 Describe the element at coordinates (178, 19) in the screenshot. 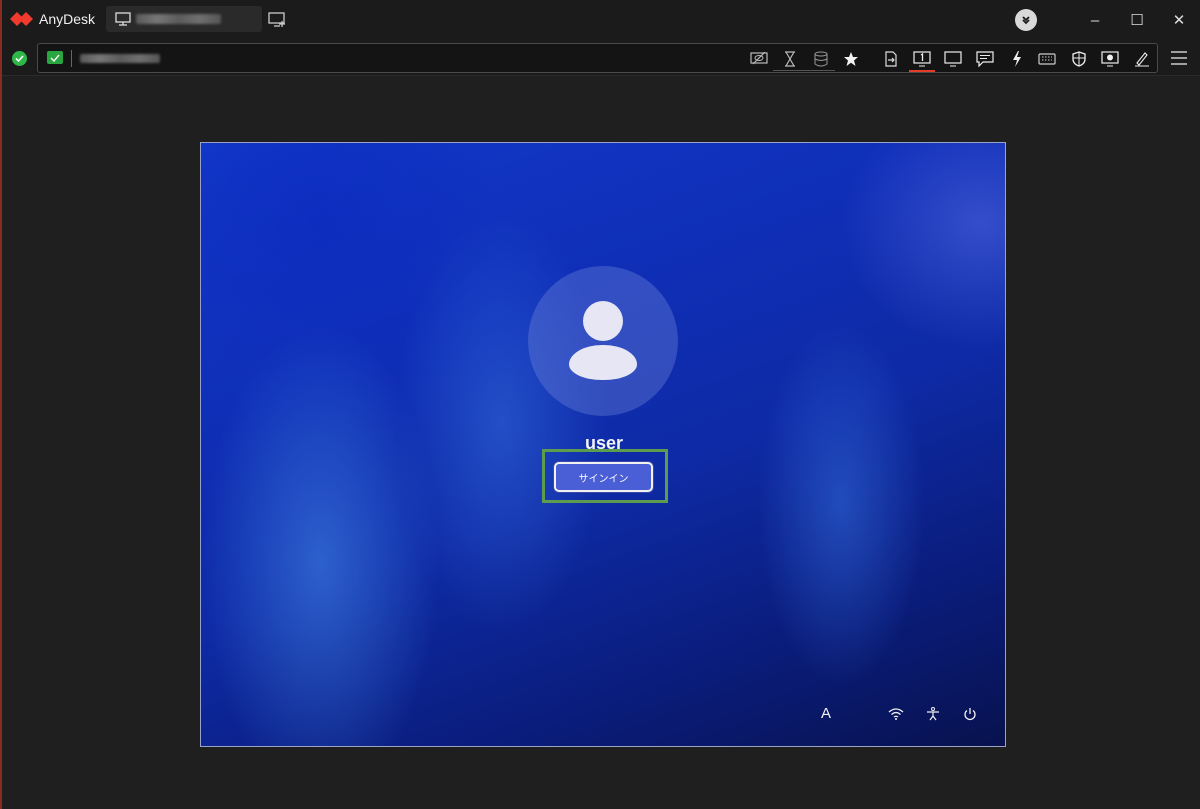

I see `session-address-redacted` at that location.